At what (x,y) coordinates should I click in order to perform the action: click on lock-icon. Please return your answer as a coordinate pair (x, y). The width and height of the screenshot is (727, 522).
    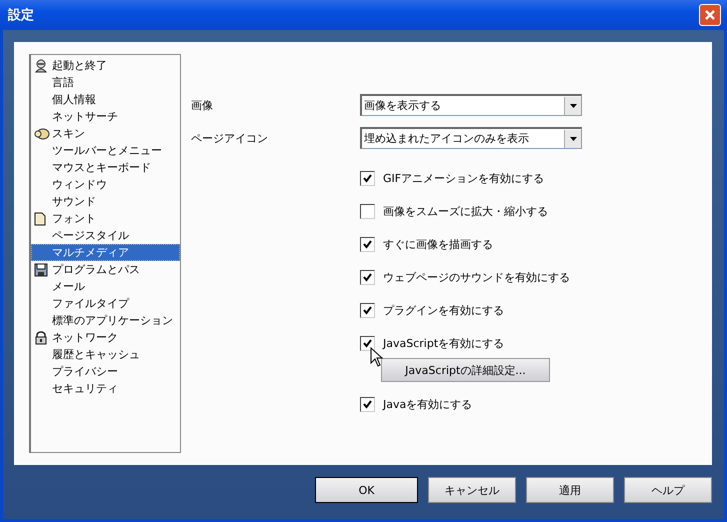
    Looking at the image, I should click on (41, 337).